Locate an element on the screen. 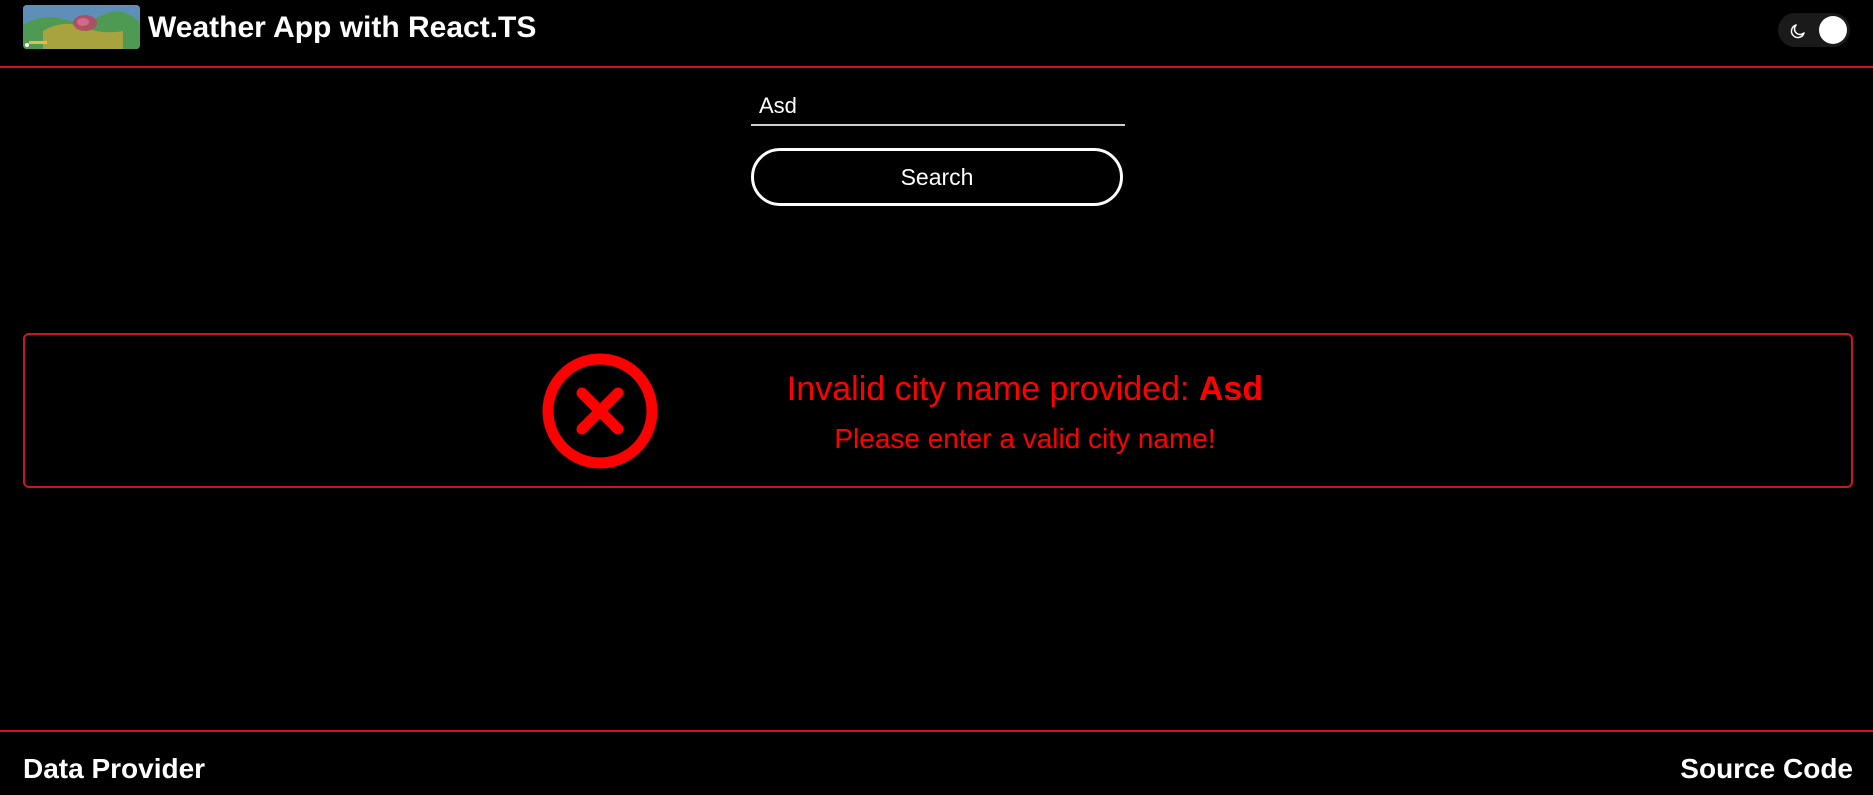  moon-icon is located at coordinates (1797, 31).